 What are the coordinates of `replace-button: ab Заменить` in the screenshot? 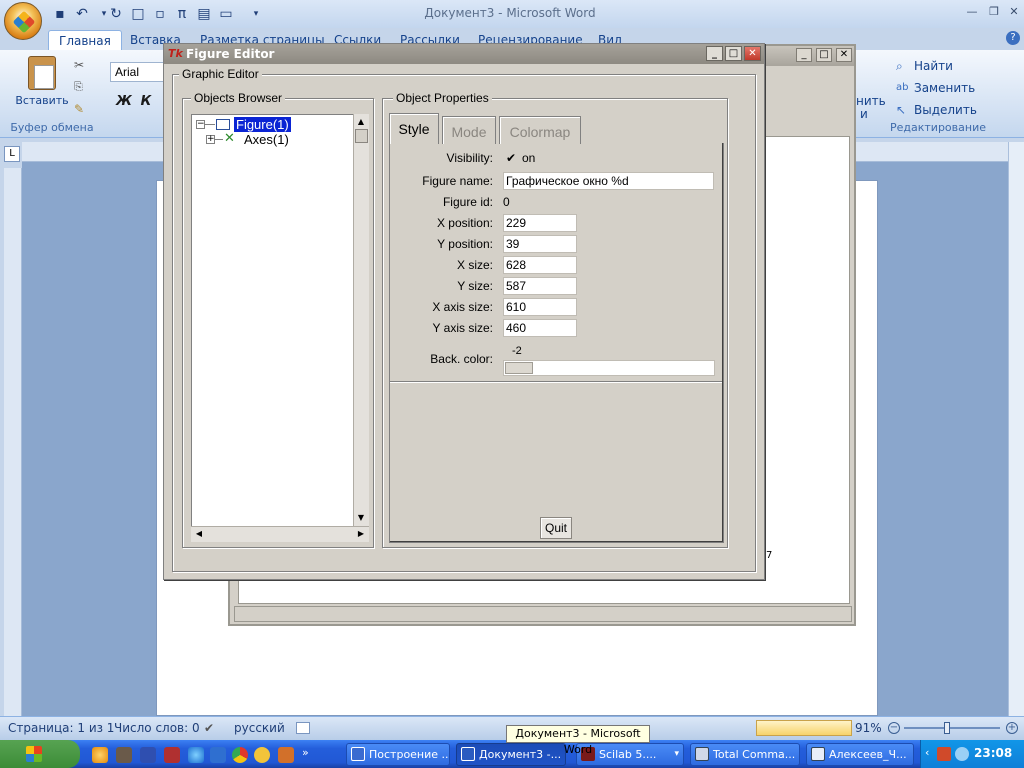 It's located at (935, 88).